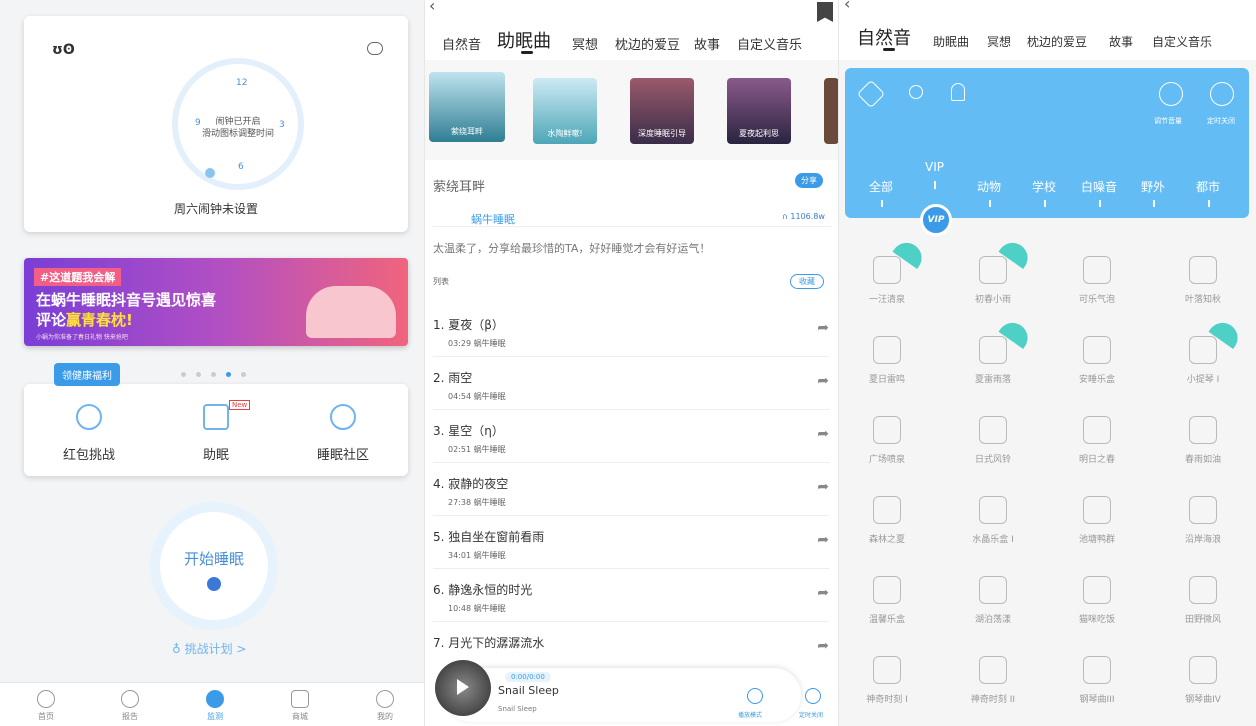  I want to click on play-icon, so click(463, 687).